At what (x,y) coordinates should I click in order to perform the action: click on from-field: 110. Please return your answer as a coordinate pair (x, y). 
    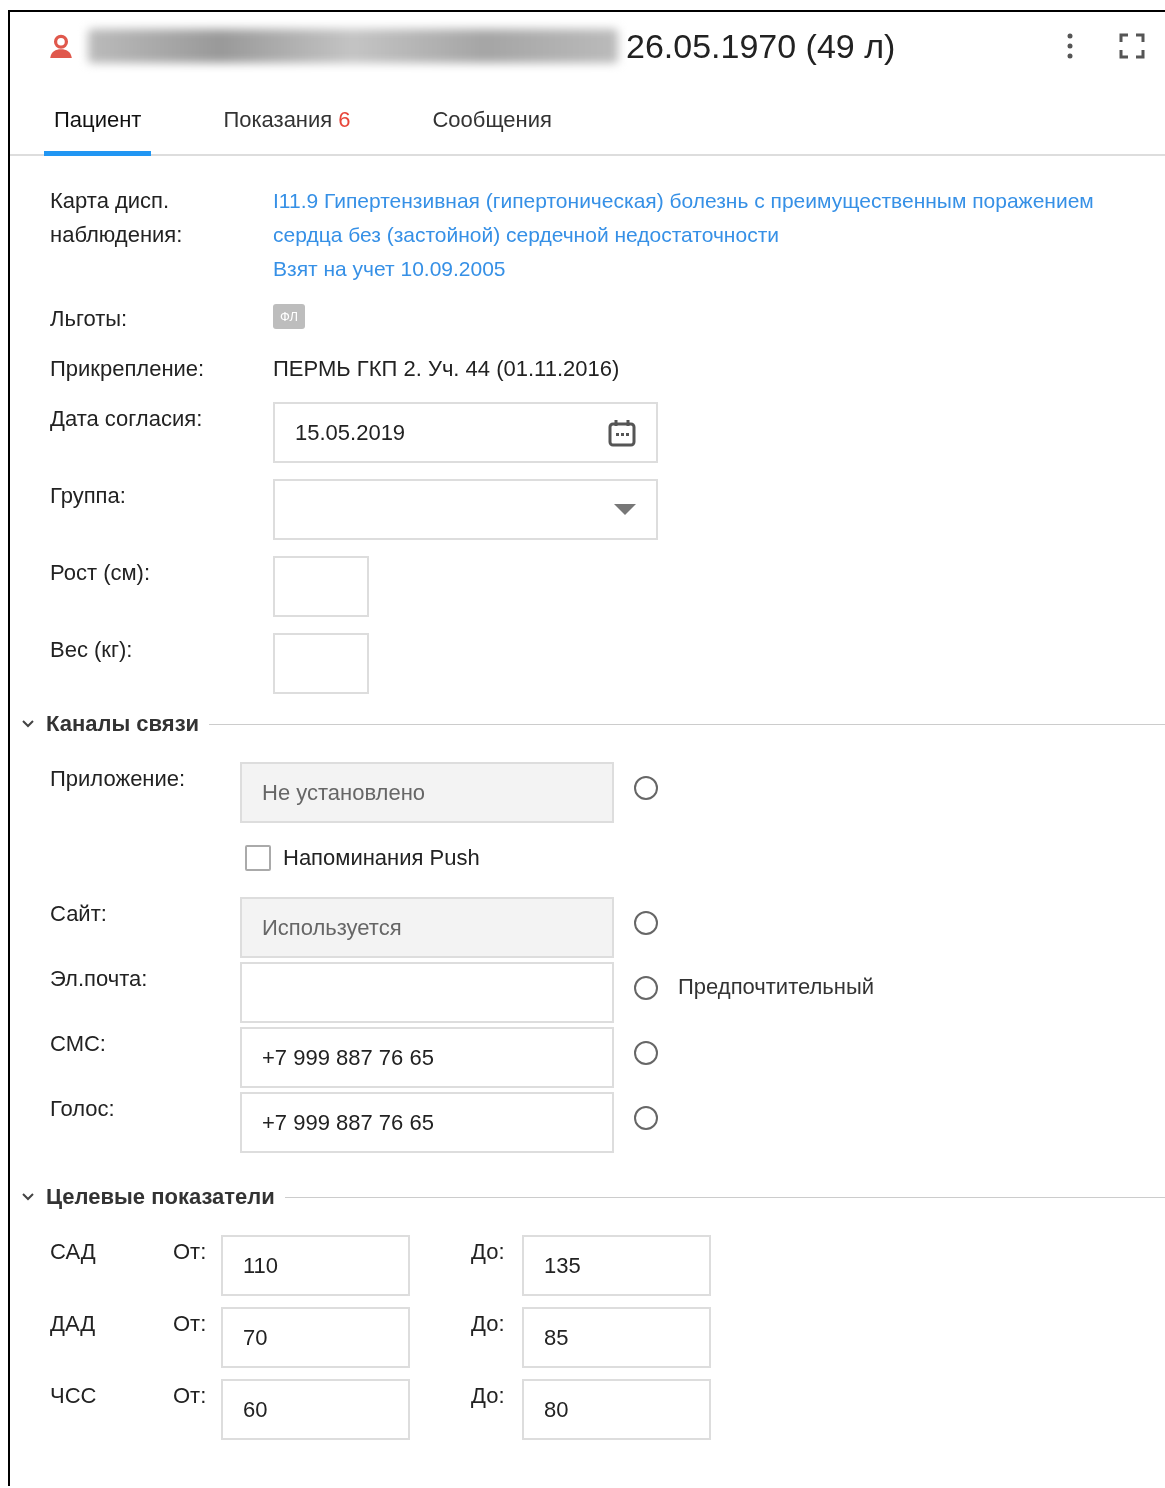
    Looking at the image, I should click on (315, 1265).